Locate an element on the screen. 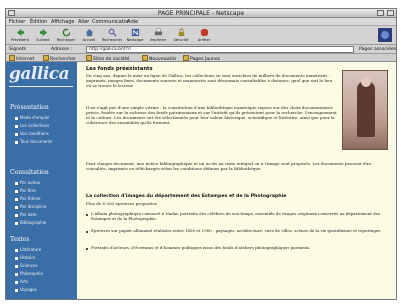 Image resolution: width=401 pixels, height=304 pixels. search-button: Rechercher is located at coordinates (112, 35).